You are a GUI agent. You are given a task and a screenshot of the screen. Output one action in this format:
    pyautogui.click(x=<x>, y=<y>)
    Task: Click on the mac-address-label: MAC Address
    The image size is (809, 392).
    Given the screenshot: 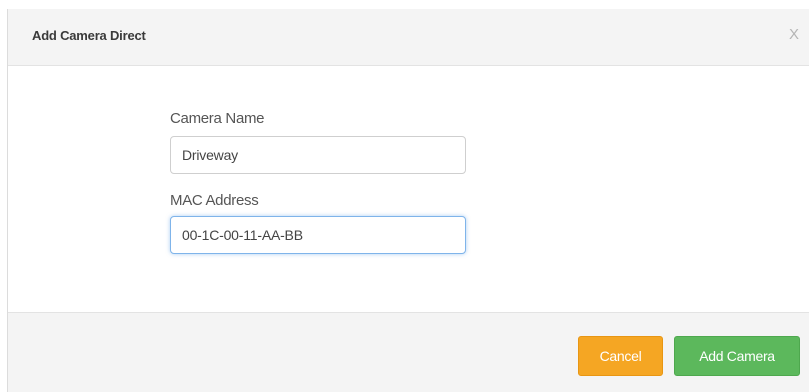 What is the action you would take?
    pyautogui.click(x=214, y=200)
    